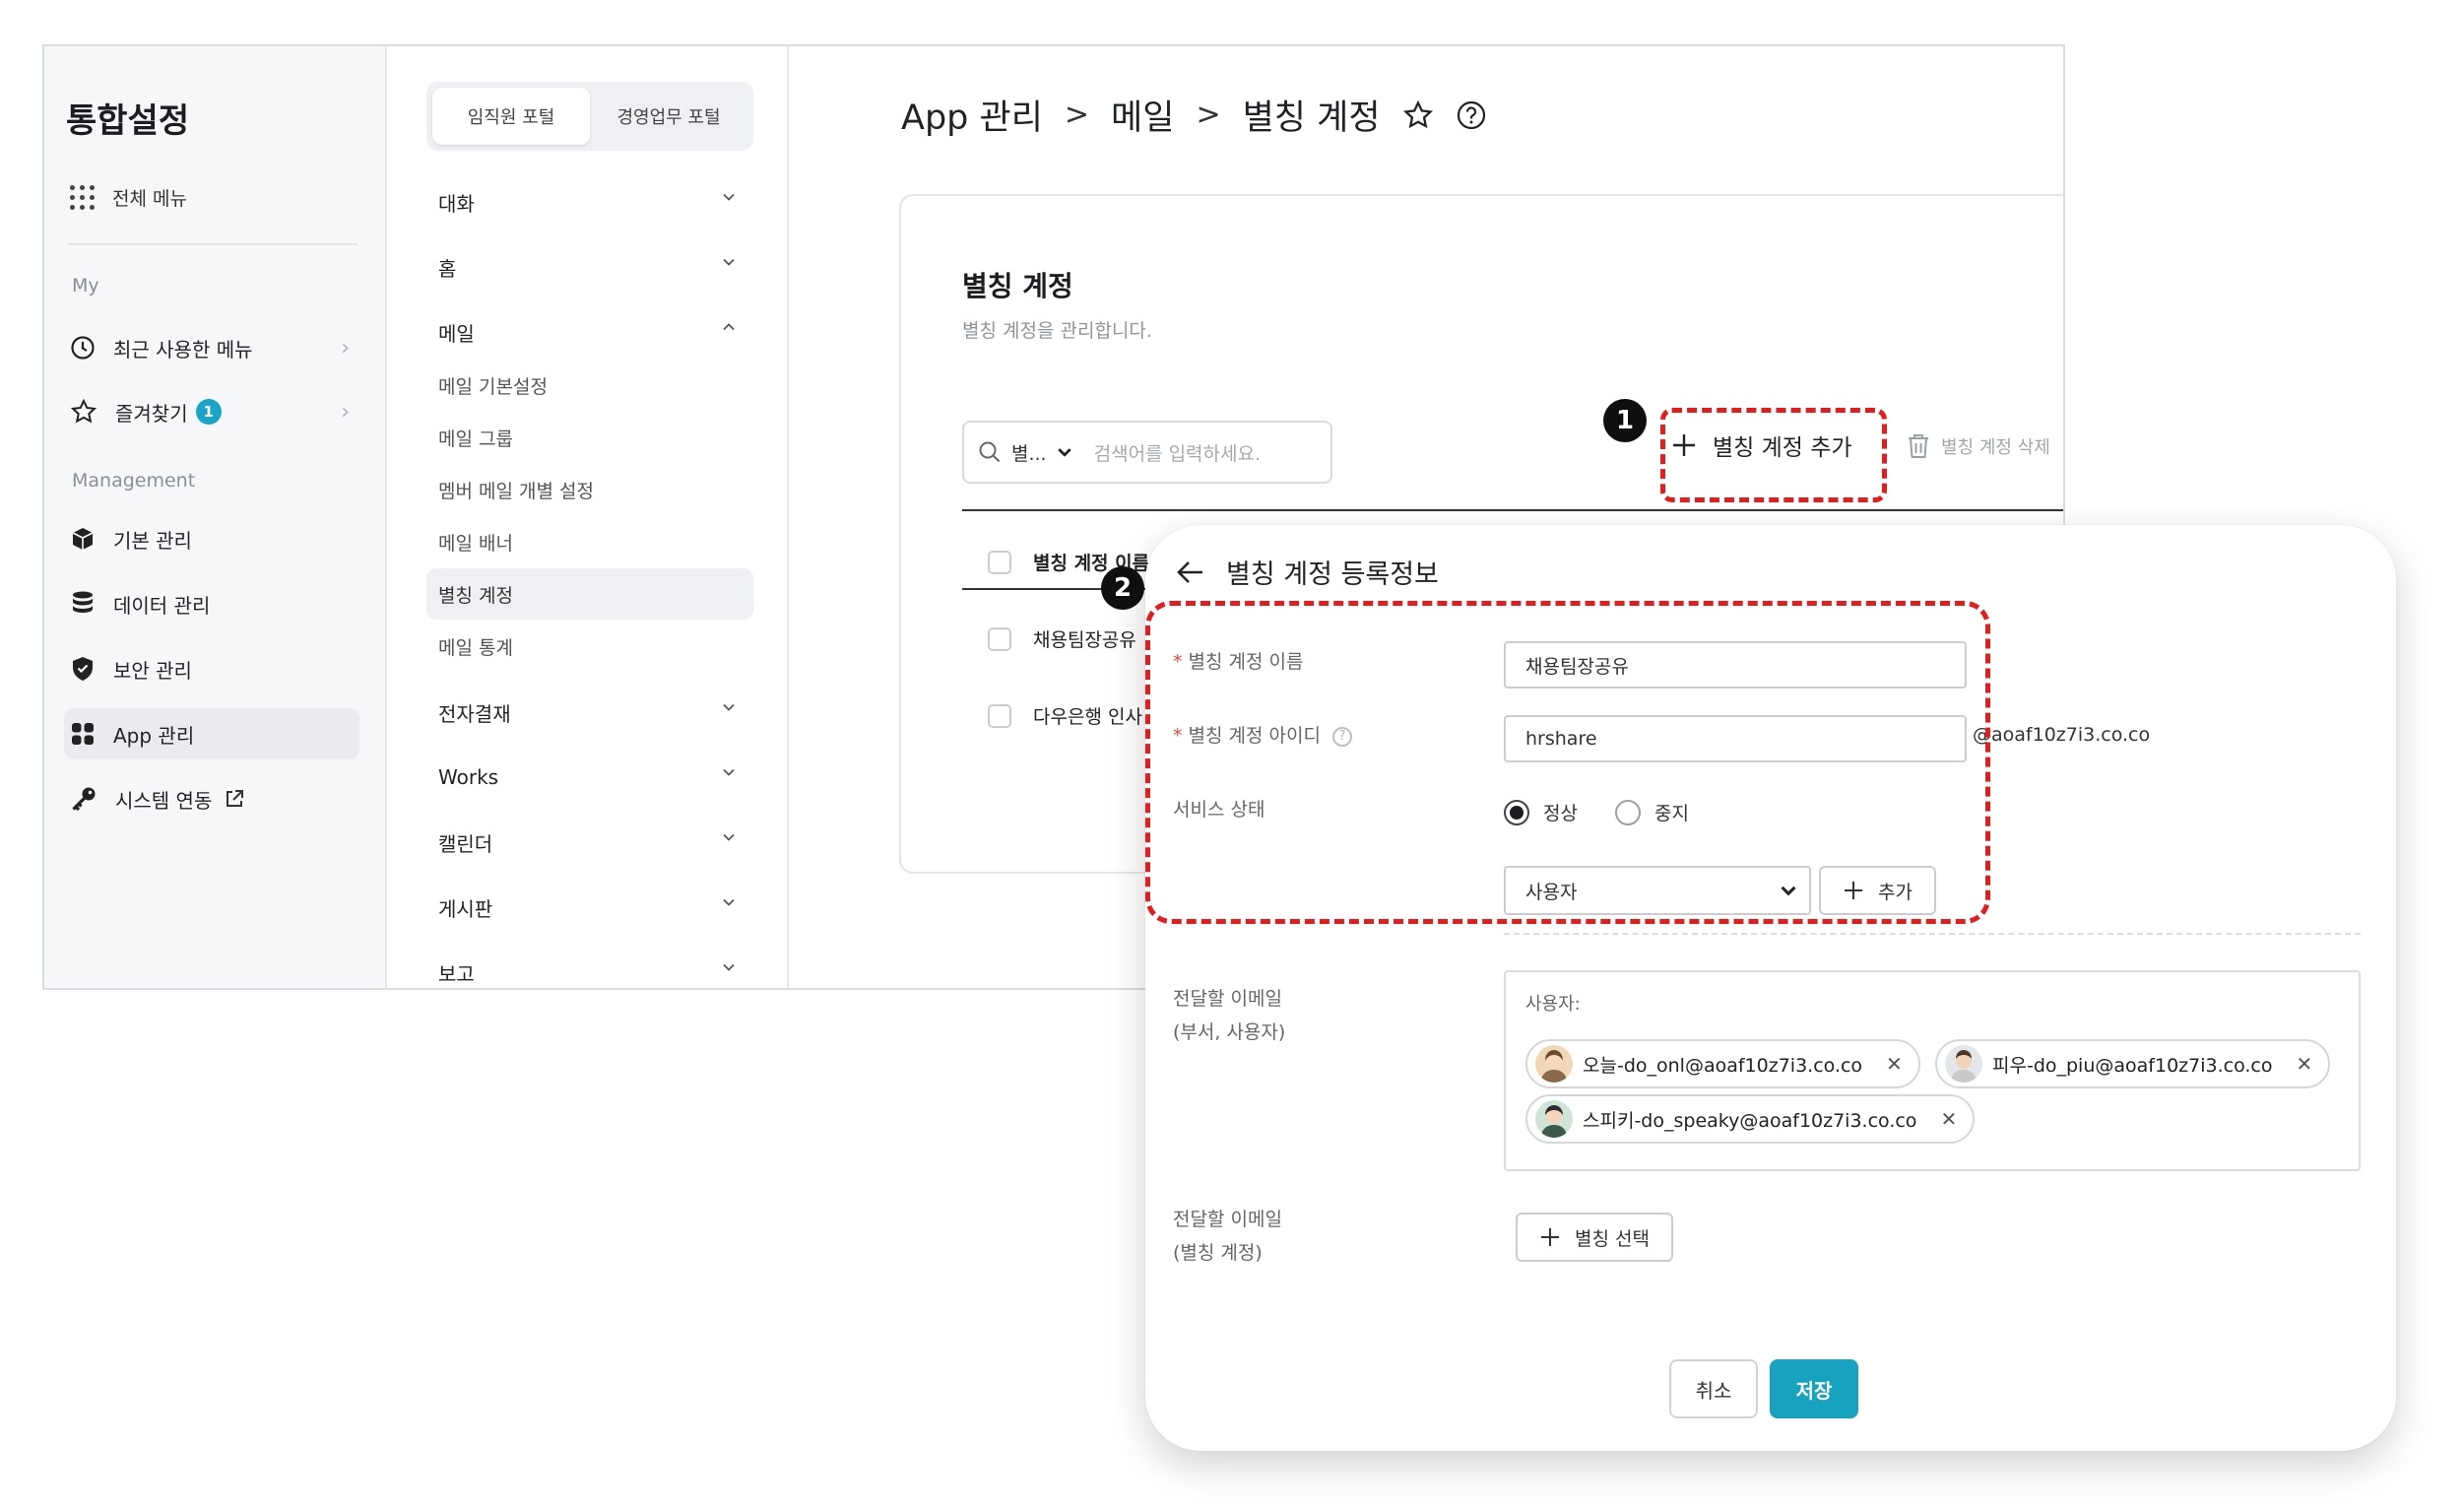  Describe the element at coordinates (211, 668) in the screenshot. I see `sidebar-item-security: 보안 관리` at that location.